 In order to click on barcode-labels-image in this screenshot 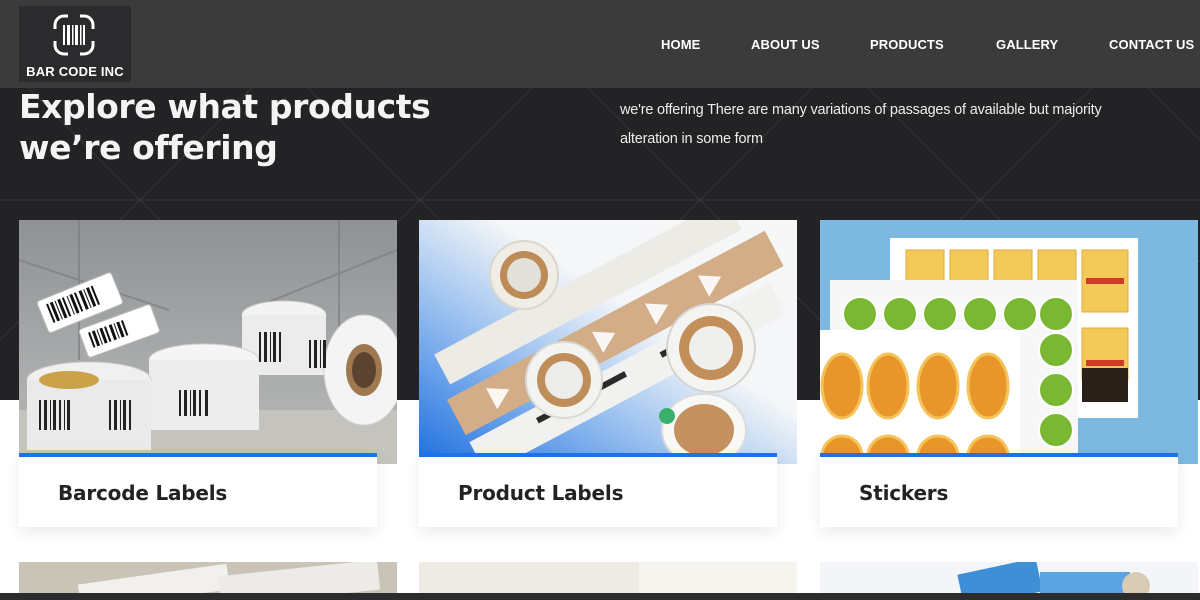, I will do `click(208, 342)`.